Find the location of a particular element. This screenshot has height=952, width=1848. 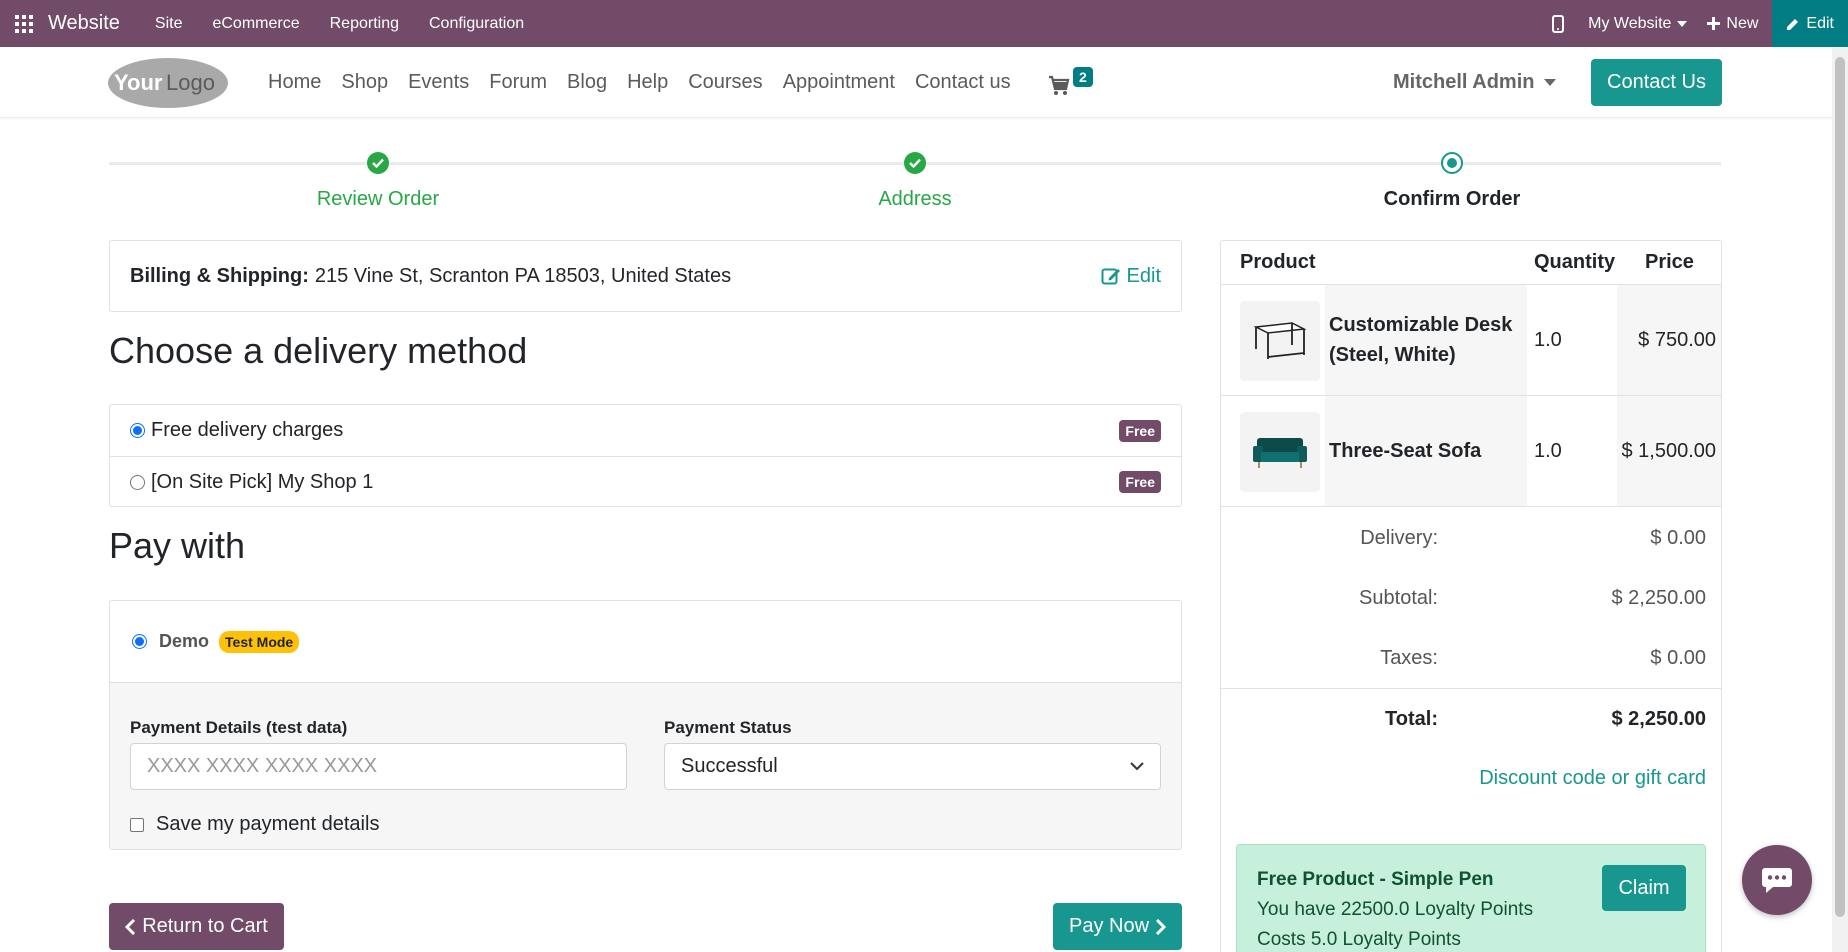

payment-details-input: XXXX XXXX XXXX XXXX is located at coordinates (378, 766).